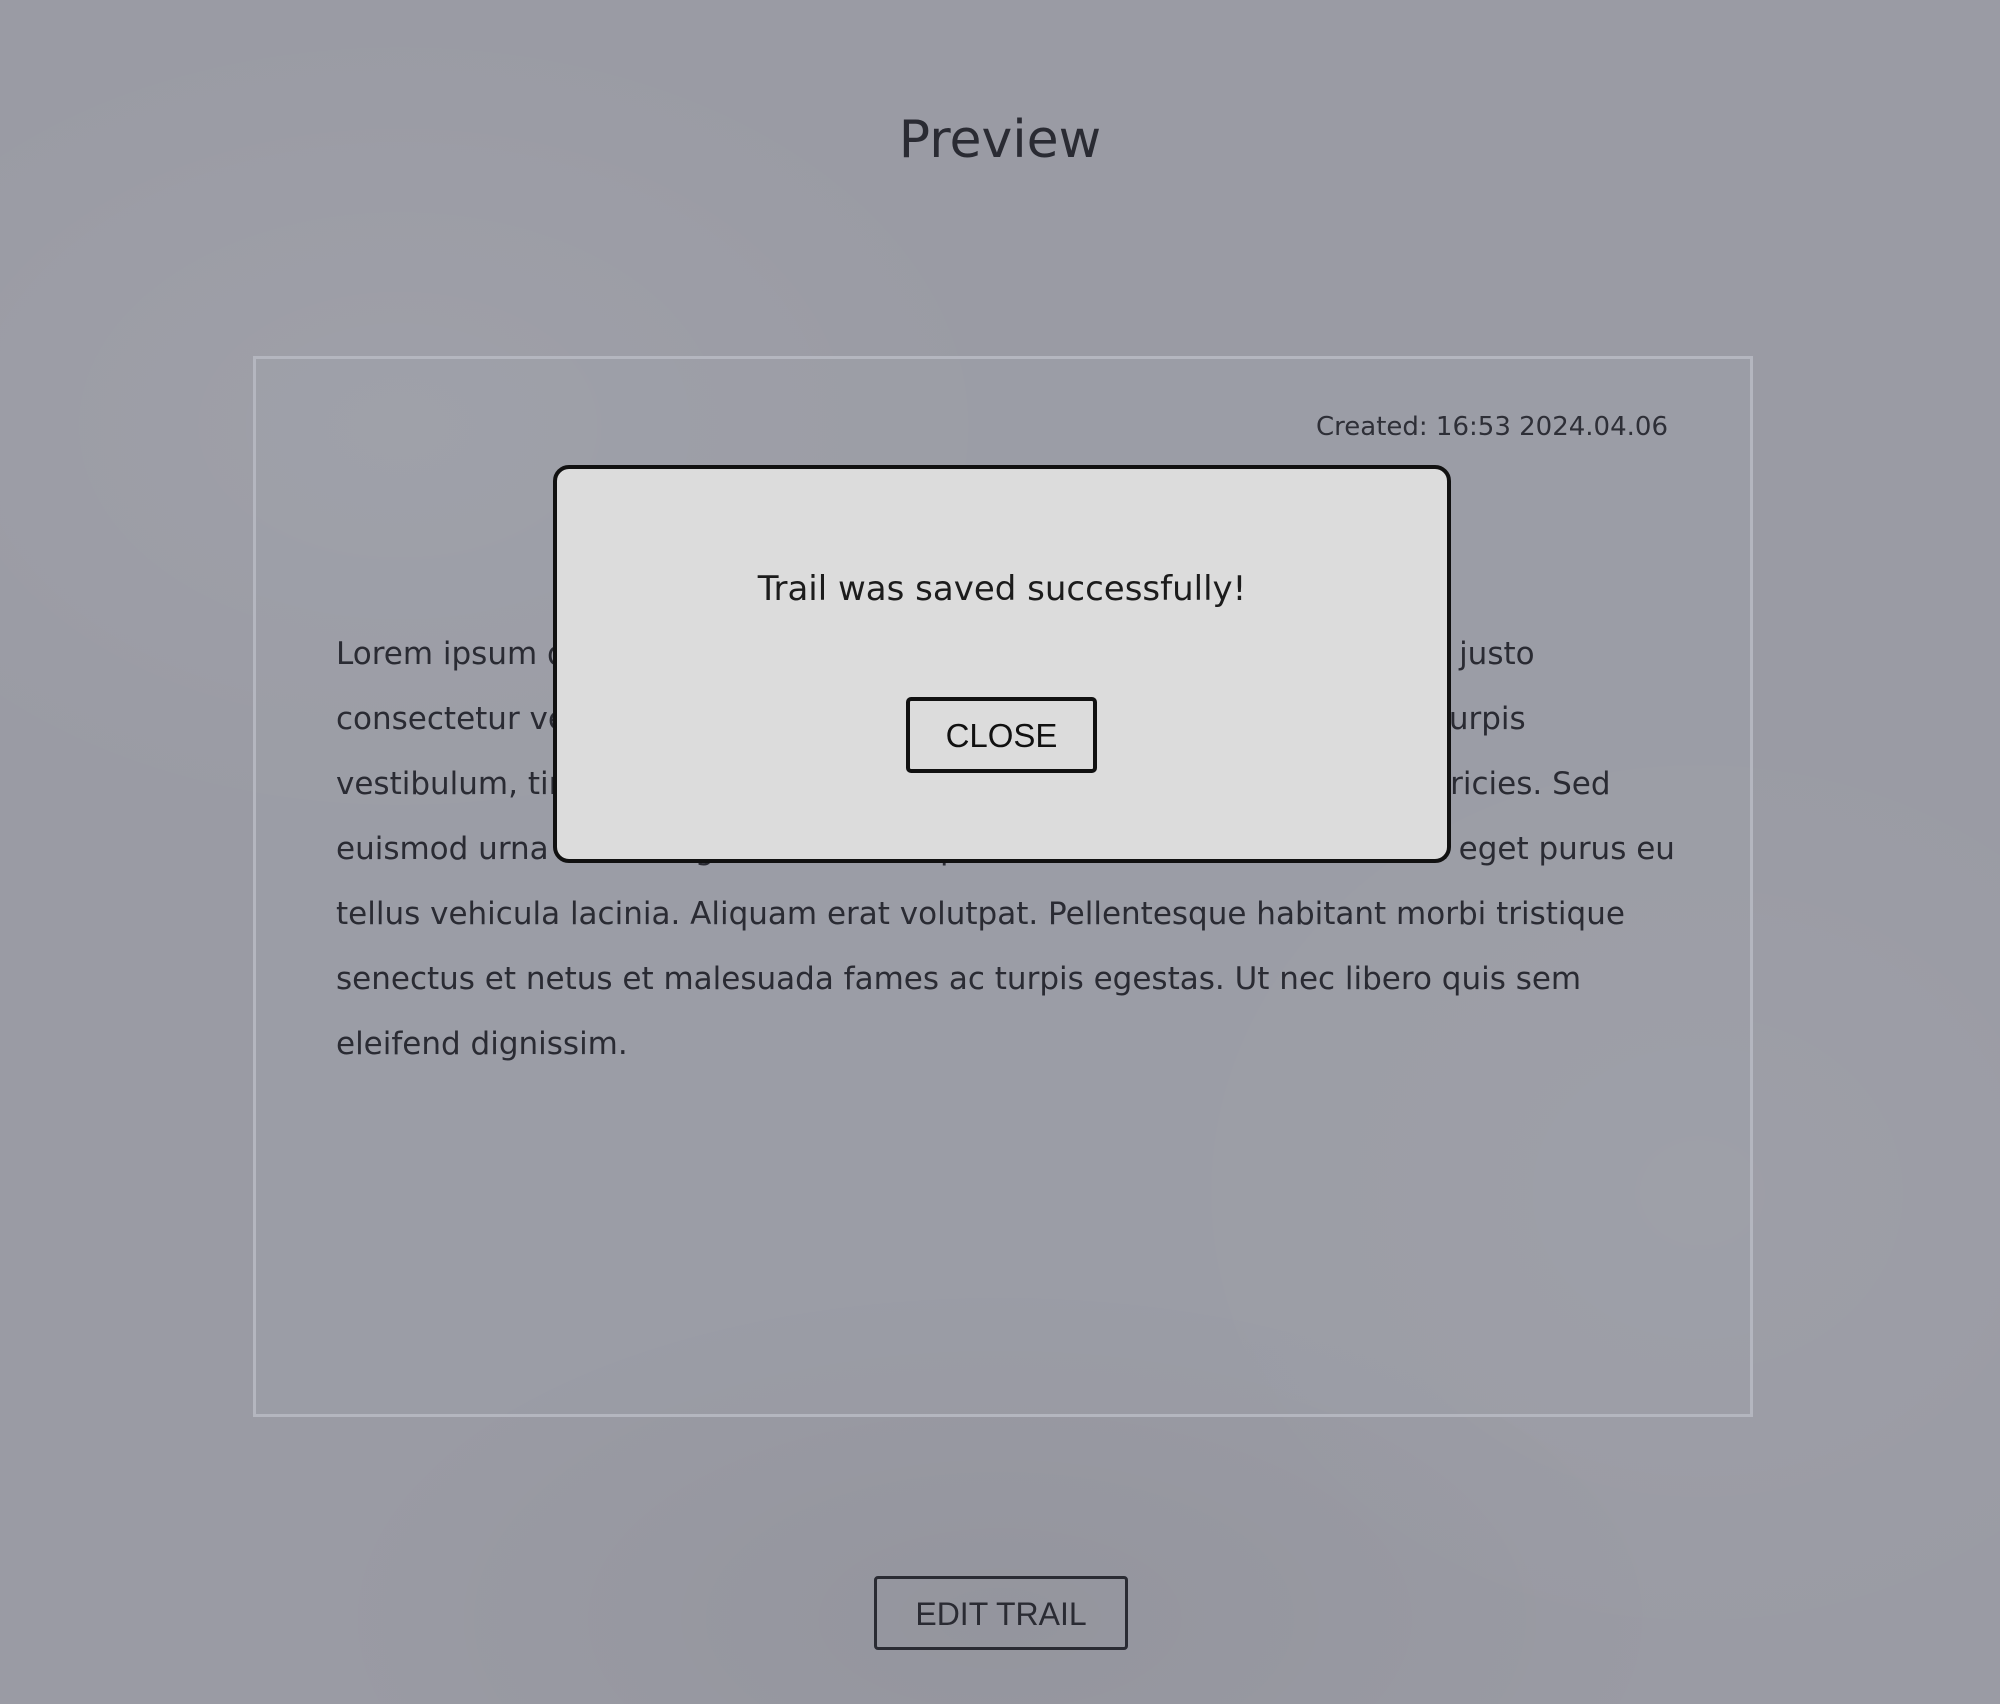  I want to click on close-button: CLOSE, so click(1001, 735).